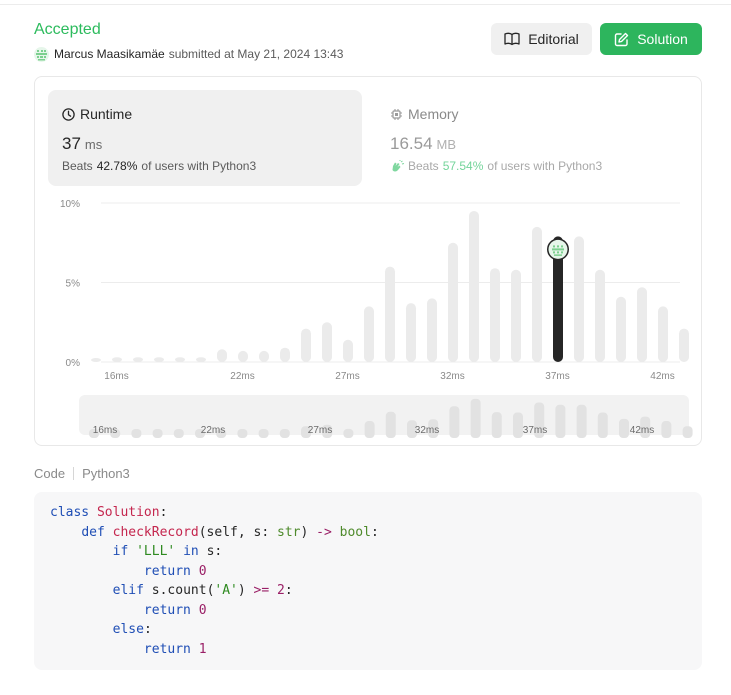  Describe the element at coordinates (347, 376) in the screenshot. I see `x-tick-label: 27ms` at that location.